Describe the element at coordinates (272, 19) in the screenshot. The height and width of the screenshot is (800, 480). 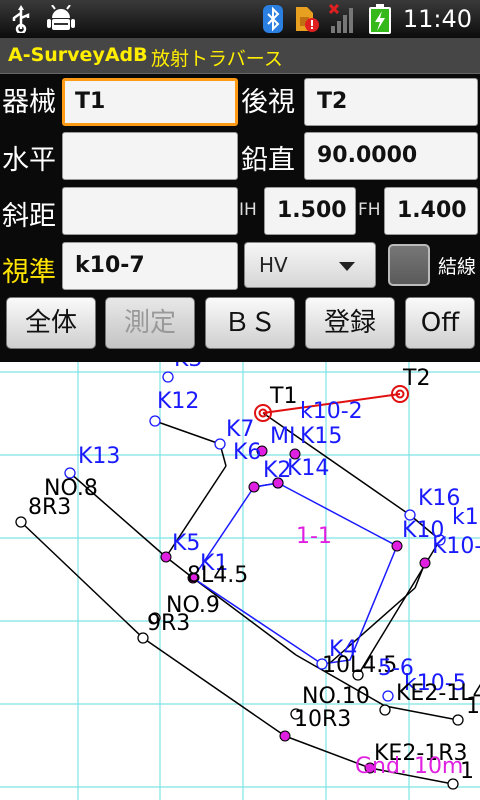
I see `bluetooth-icon` at that location.